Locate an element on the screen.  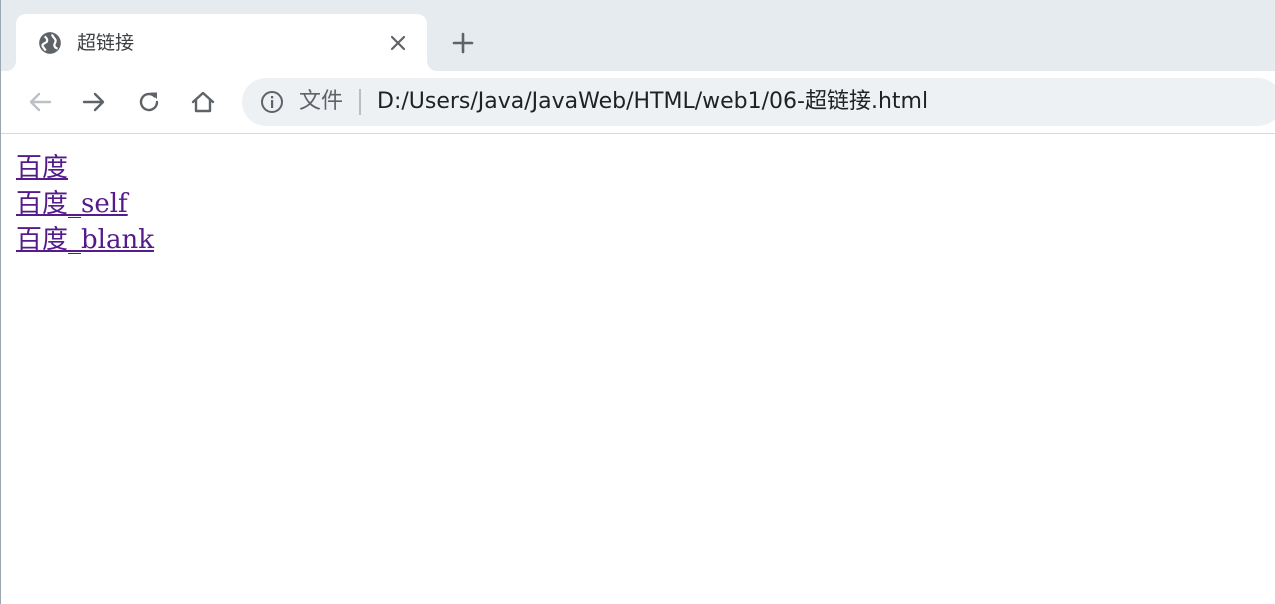
home-icon is located at coordinates (203, 102).